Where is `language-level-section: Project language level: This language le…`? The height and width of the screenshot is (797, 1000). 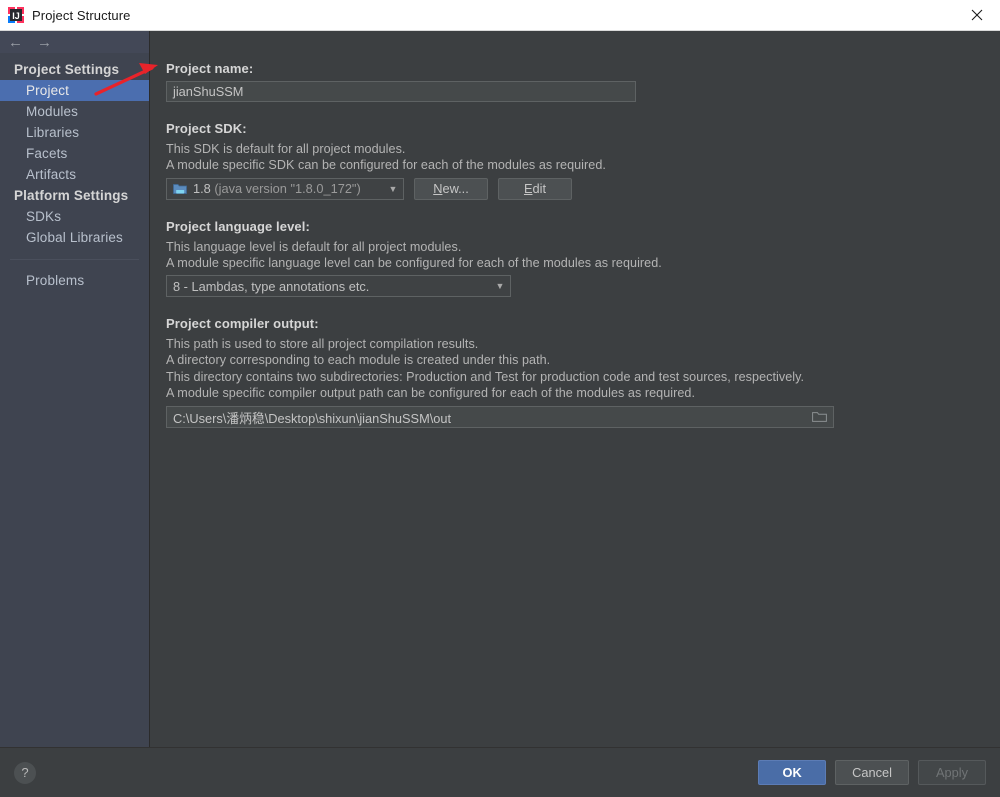
language-level-section: Project language level: This language le… is located at coordinates (575, 258).